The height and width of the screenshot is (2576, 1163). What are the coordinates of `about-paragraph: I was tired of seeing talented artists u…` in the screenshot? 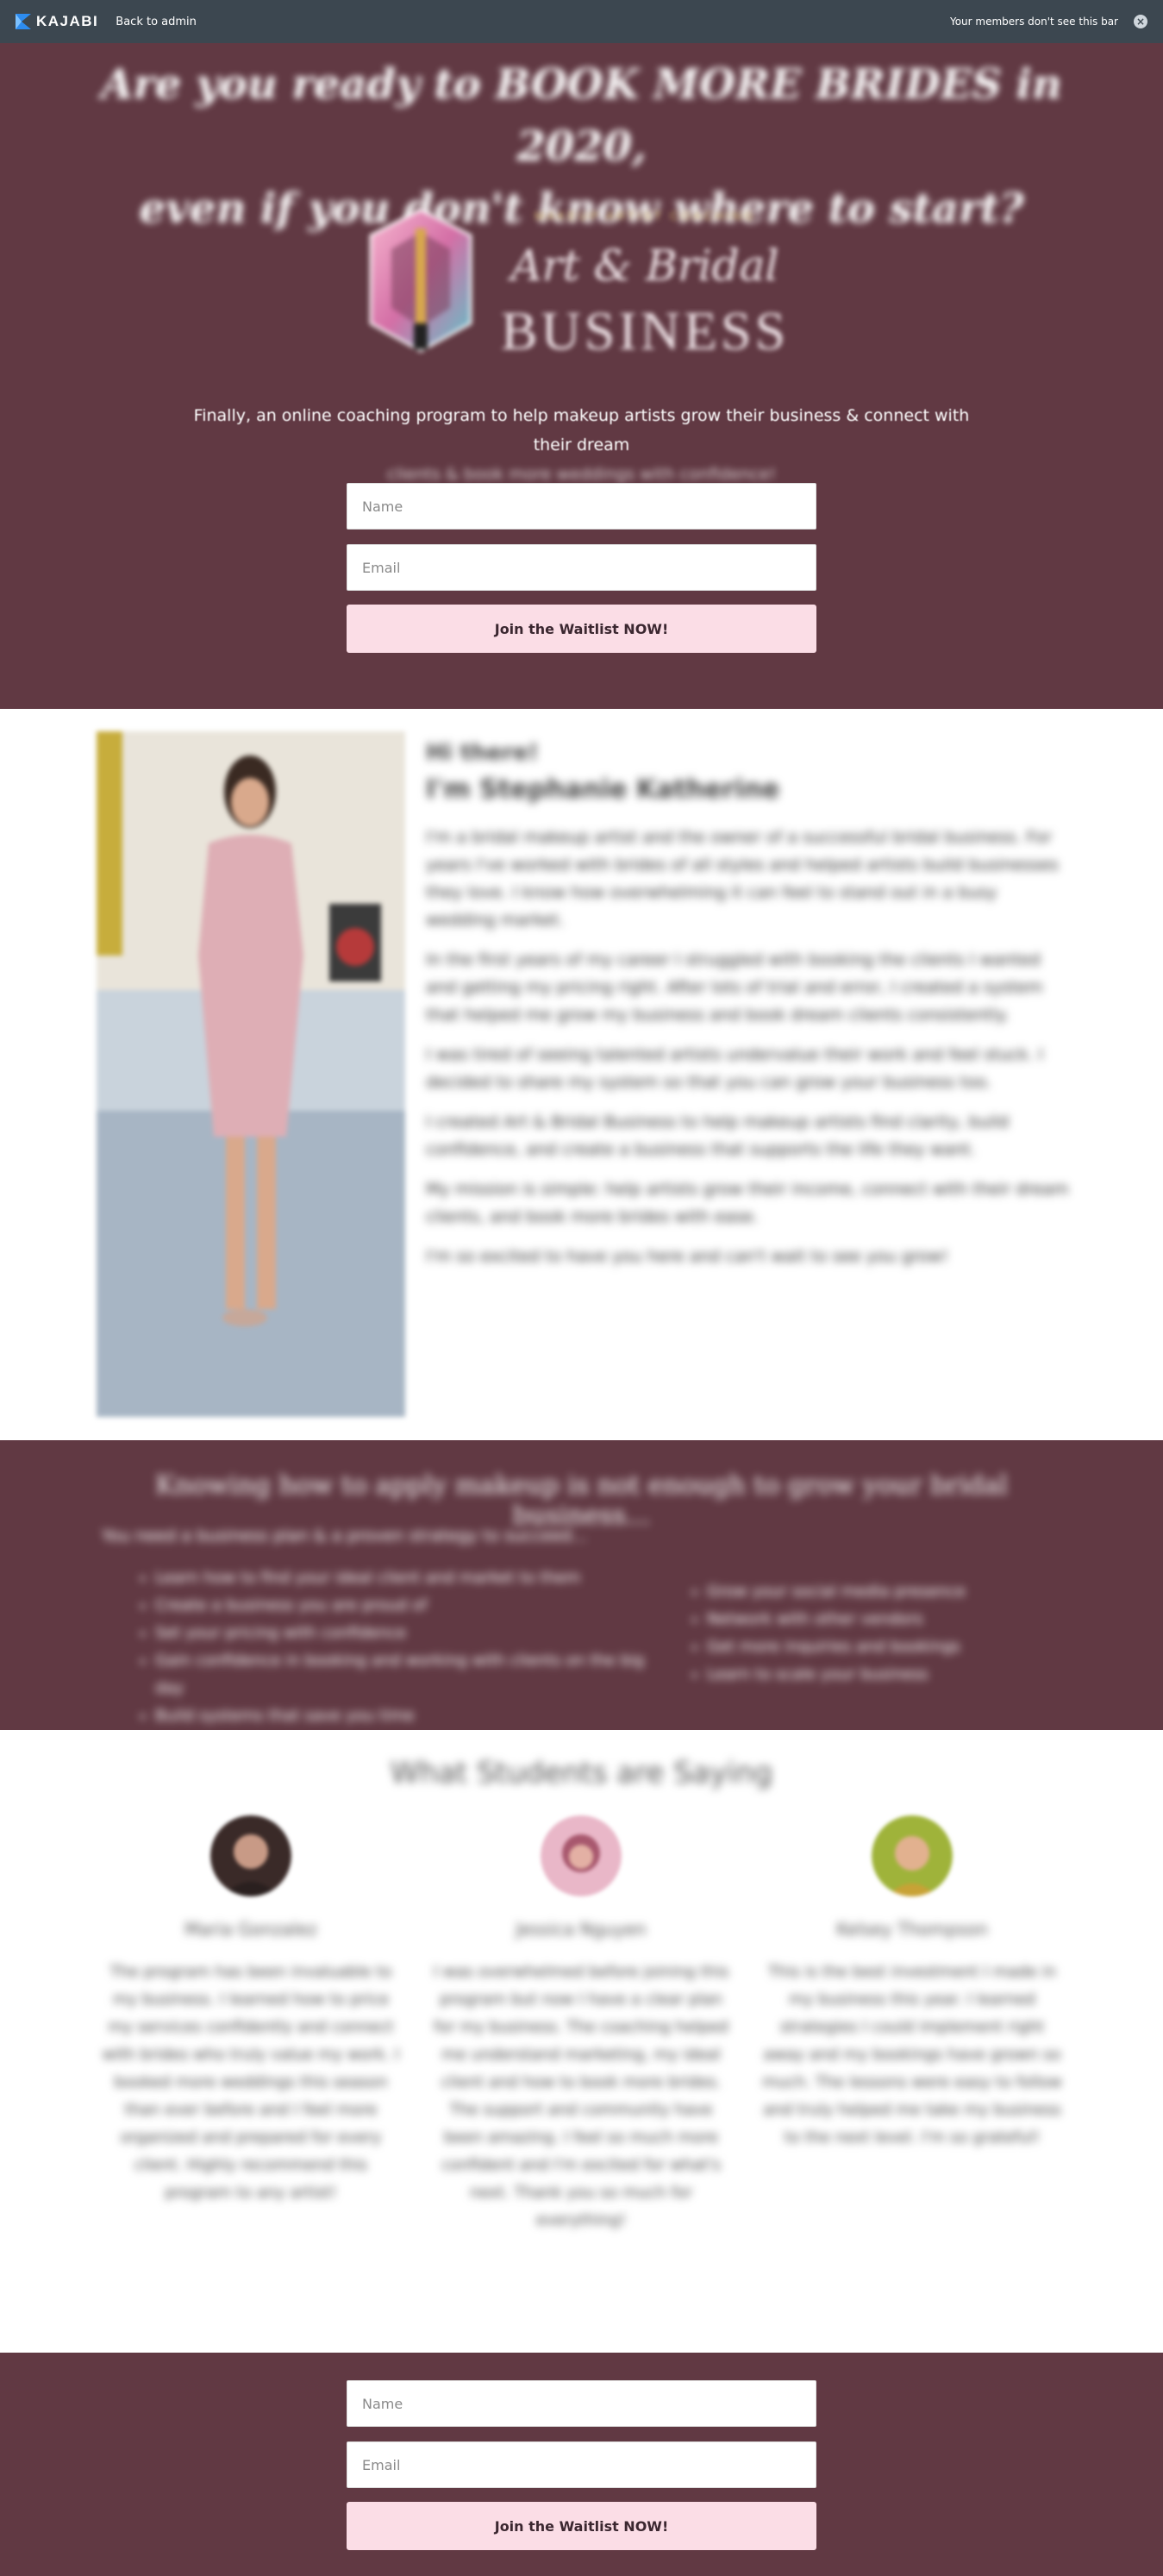 It's located at (735, 1068).